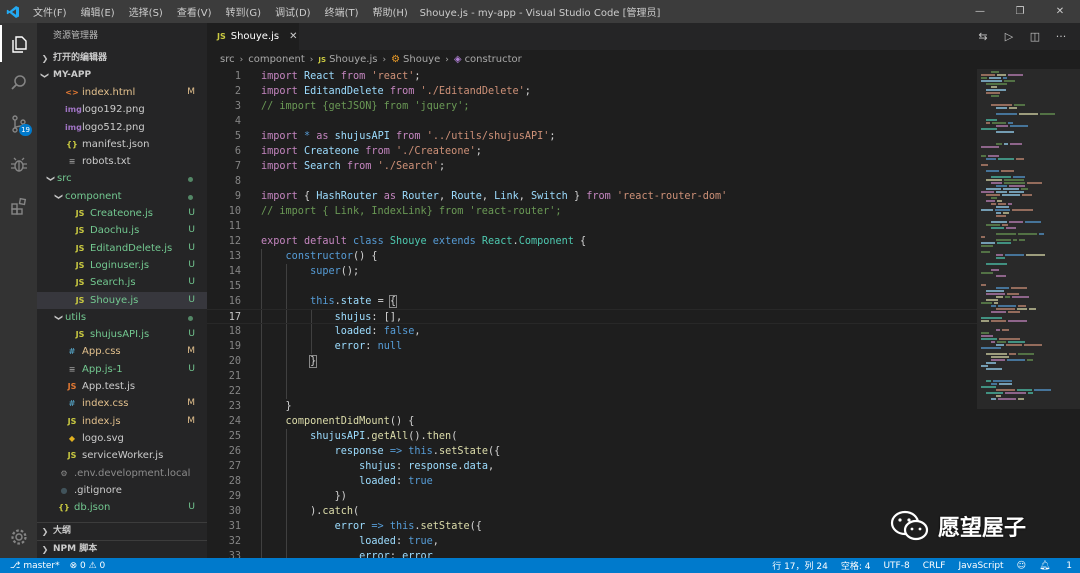 The width and height of the screenshot is (1080, 573). What do you see at coordinates (122, 196) in the screenshot?
I see `folder-item: ❯ component` at bounding box center [122, 196].